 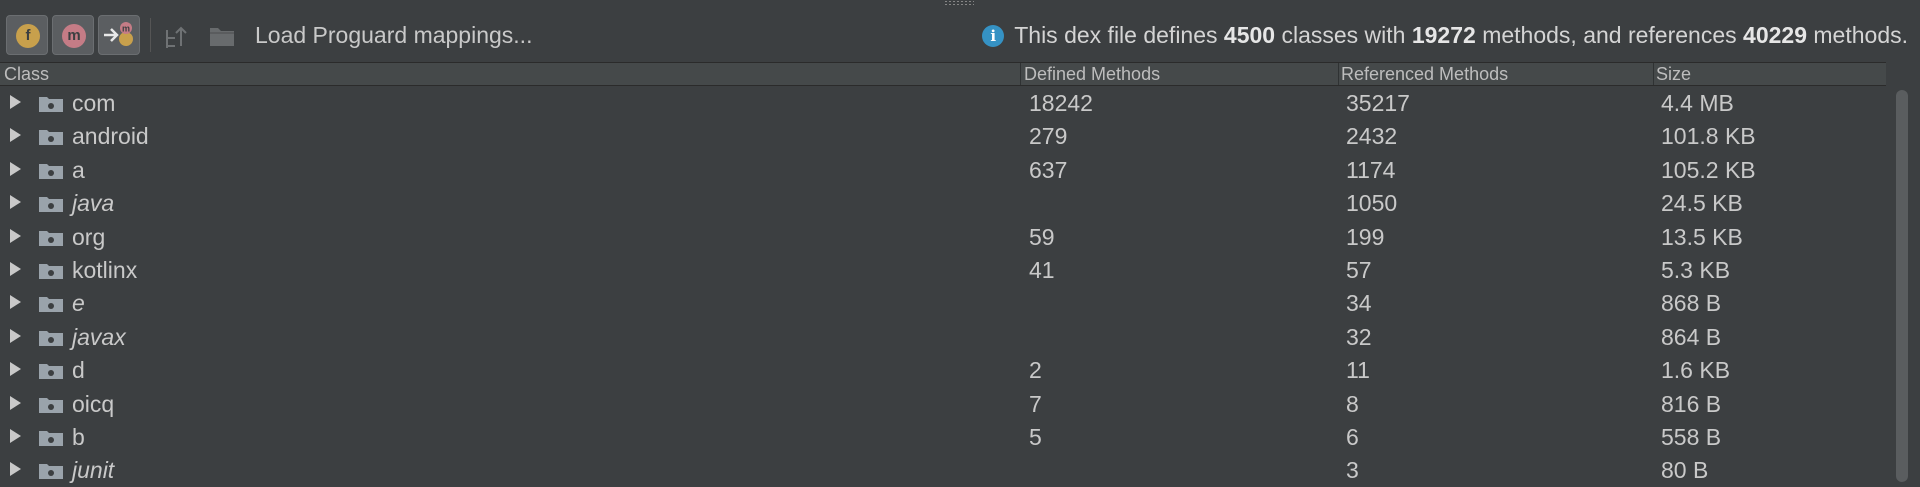 What do you see at coordinates (1708, 136) in the screenshot?
I see `size-cell: 101.8 KB` at bounding box center [1708, 136].